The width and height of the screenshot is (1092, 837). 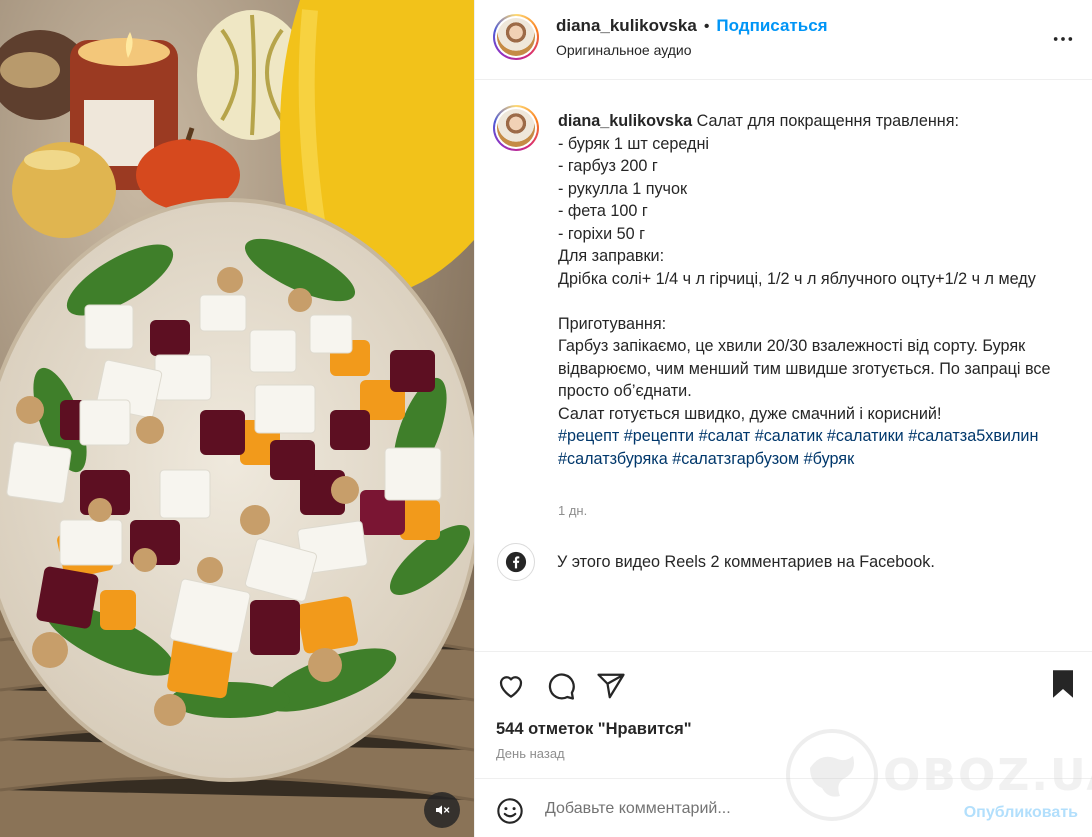 I want to click on caption-author-avatar, so click(x=516, y=128).